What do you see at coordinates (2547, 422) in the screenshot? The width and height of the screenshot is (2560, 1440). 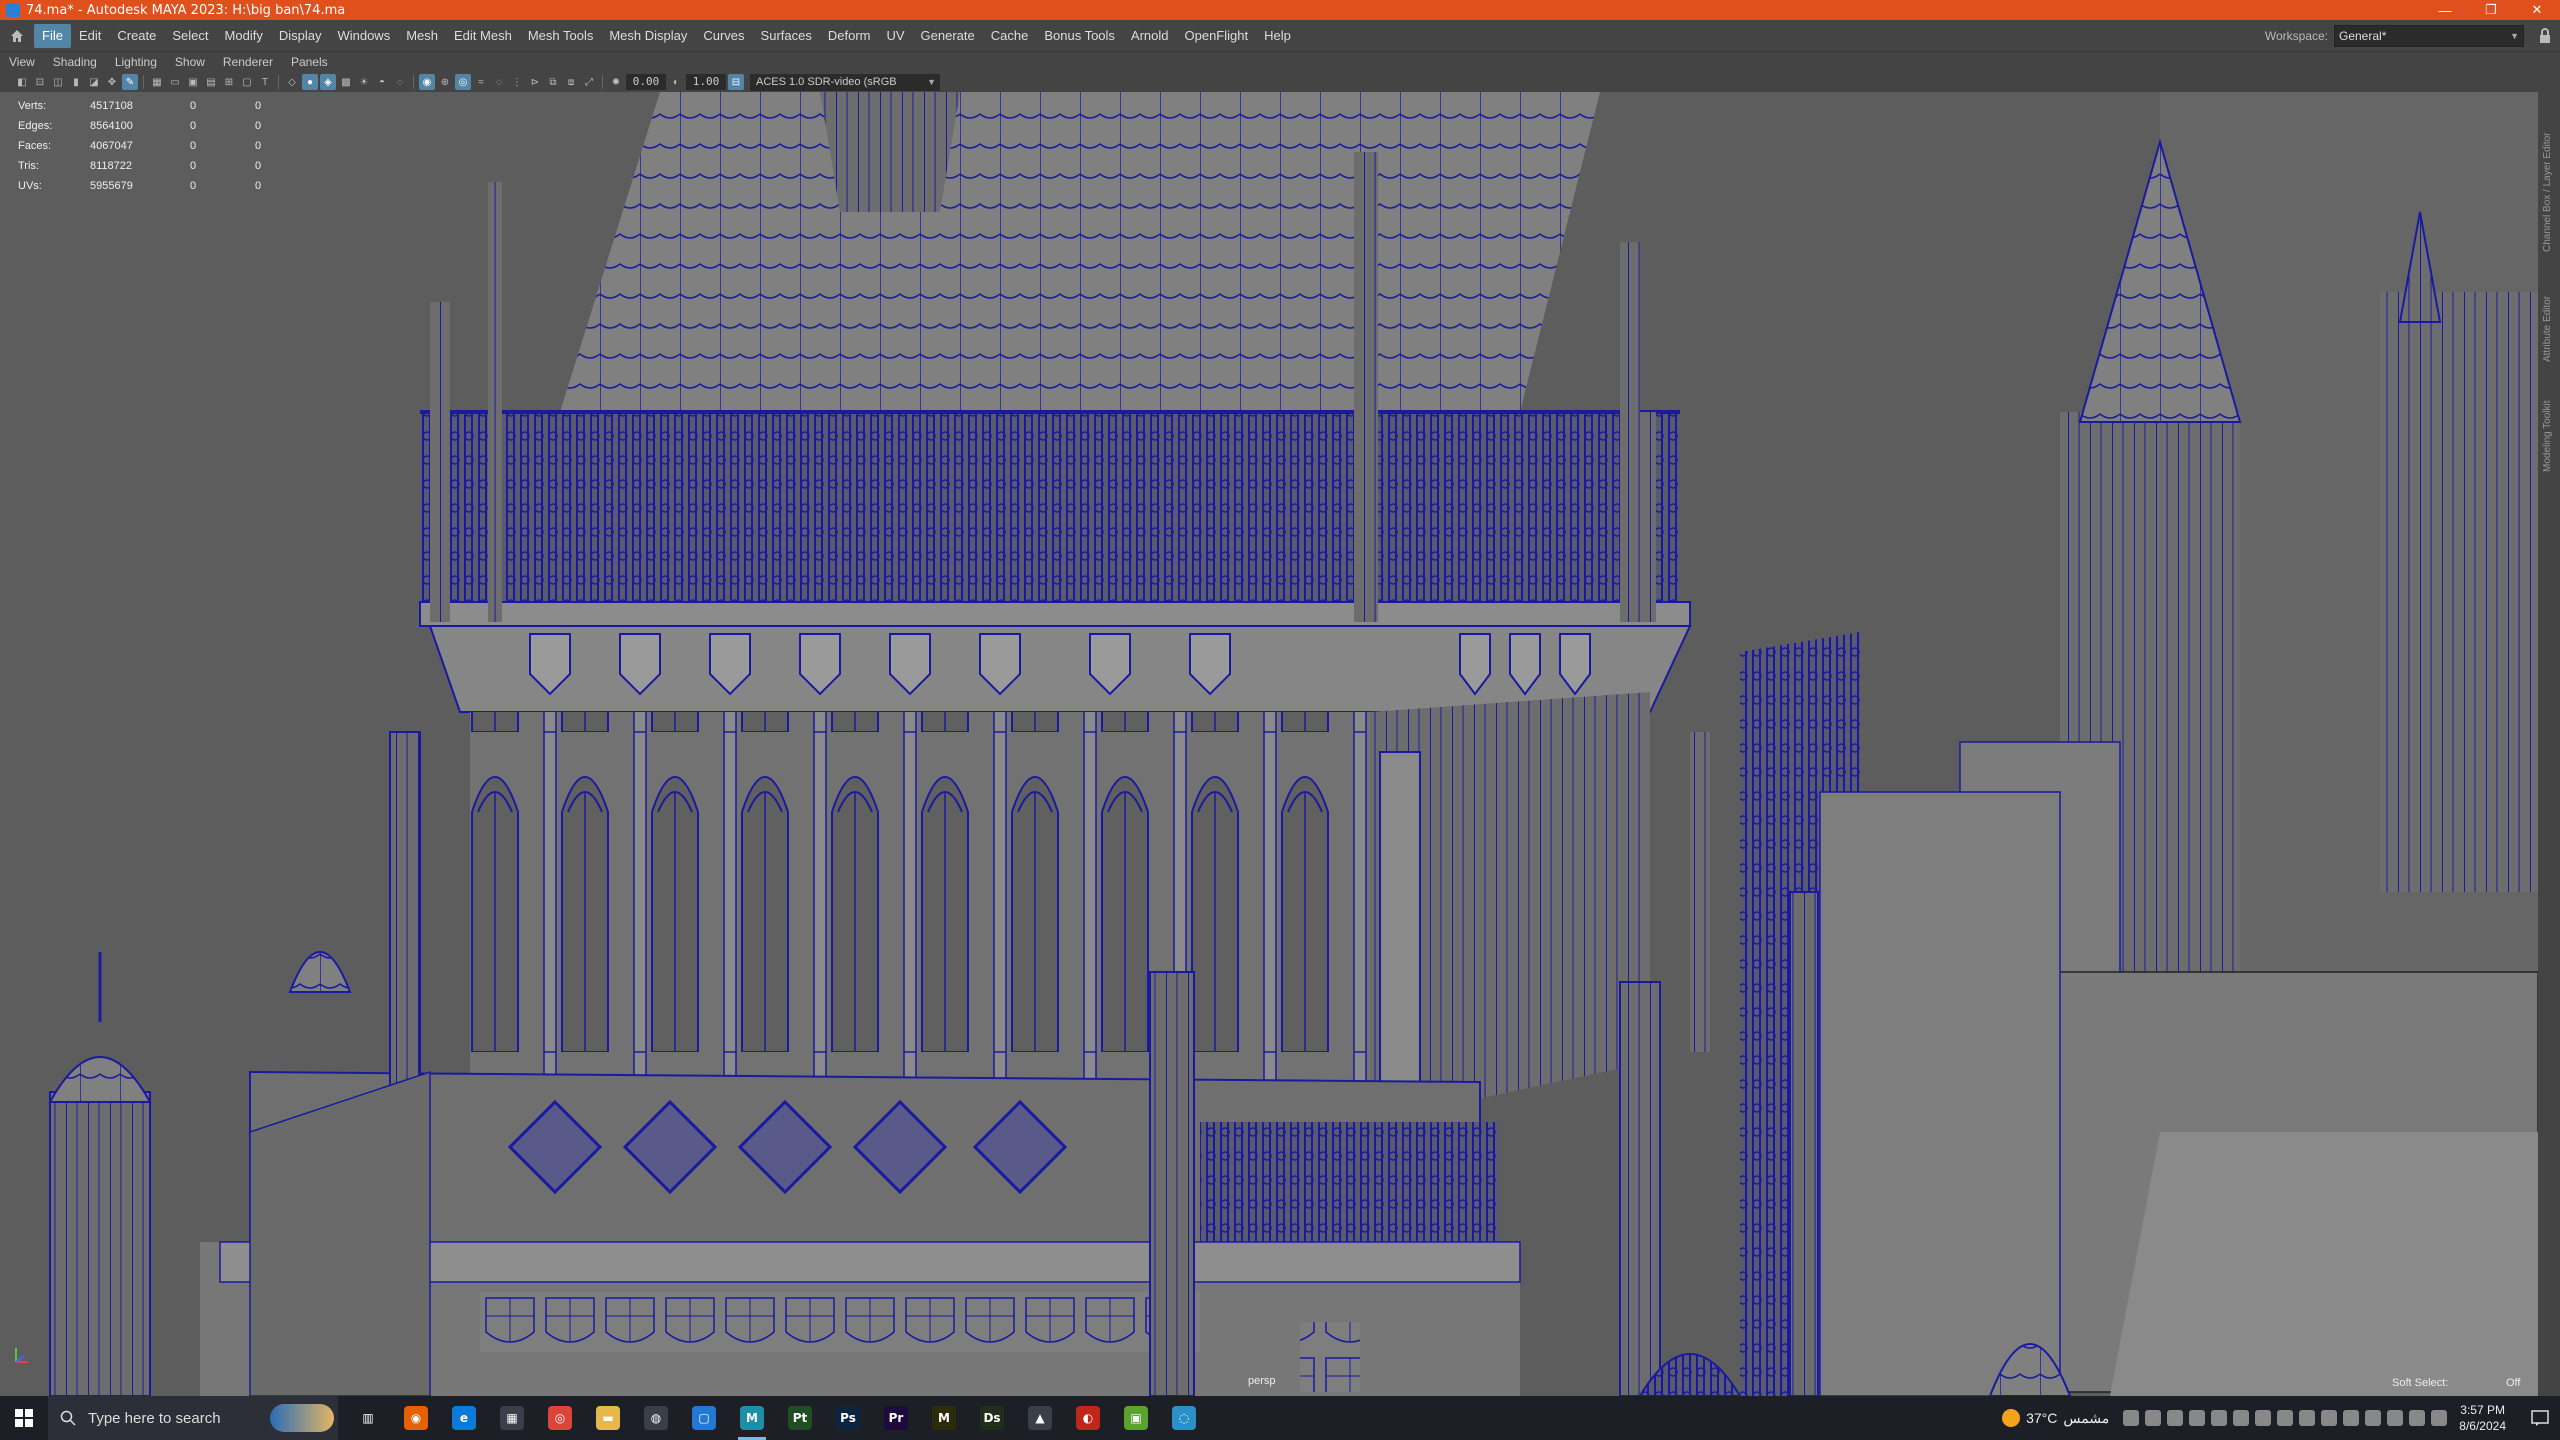 I see `modeling-toolkit-tab: Modeling Toolkit` at bounding box center [2547, 422].